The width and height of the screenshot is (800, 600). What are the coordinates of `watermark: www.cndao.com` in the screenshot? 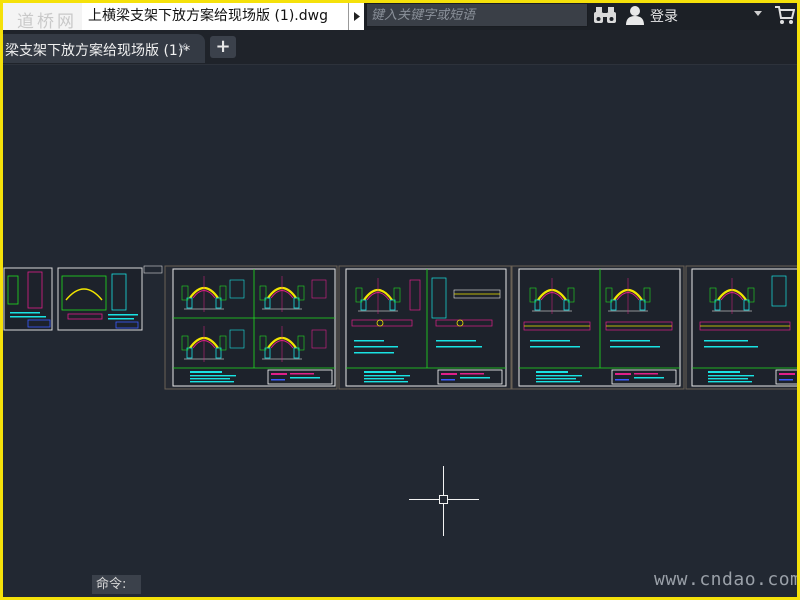 It's located at (727, 579).